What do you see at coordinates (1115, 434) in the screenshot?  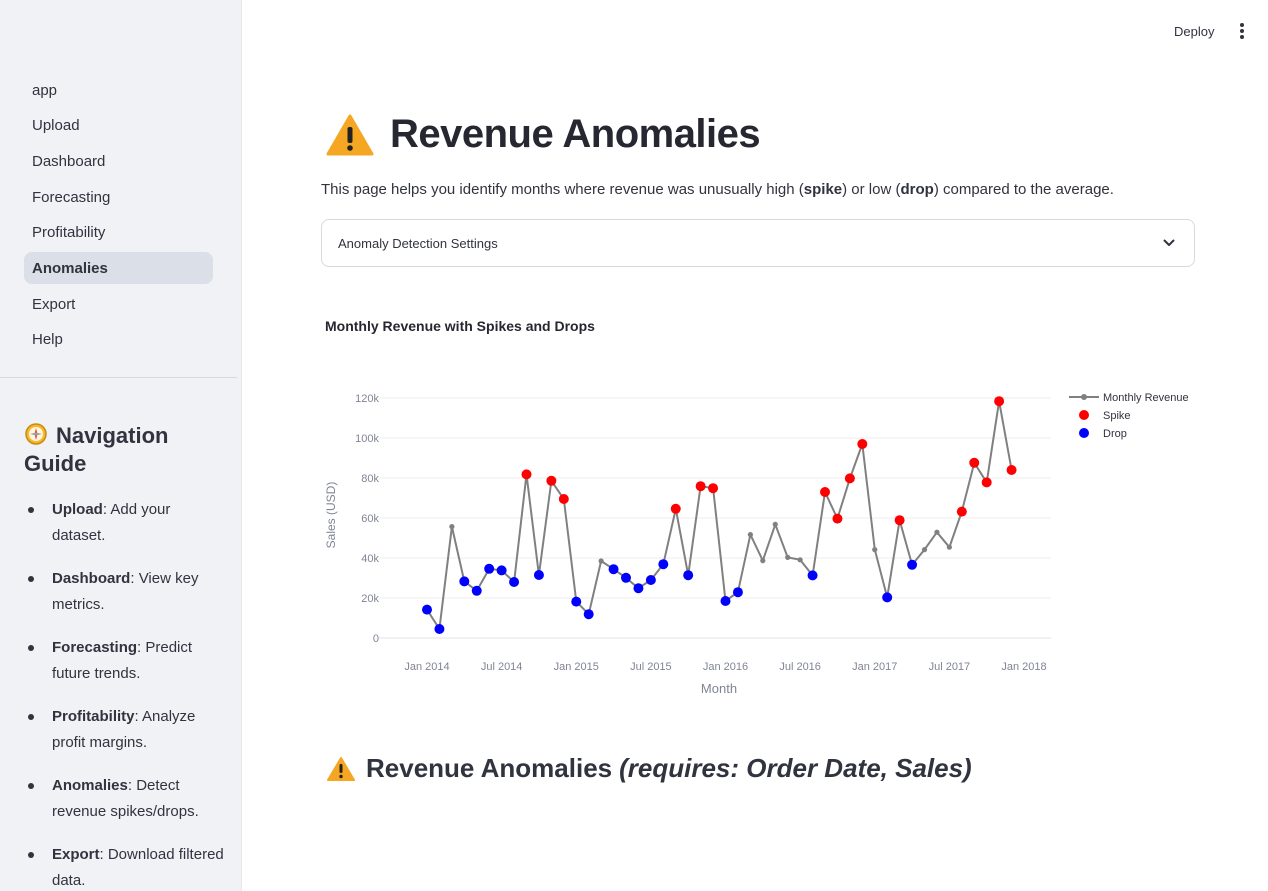 I see `legend-label-drop: Drop` at bounding box center [1115, 434].